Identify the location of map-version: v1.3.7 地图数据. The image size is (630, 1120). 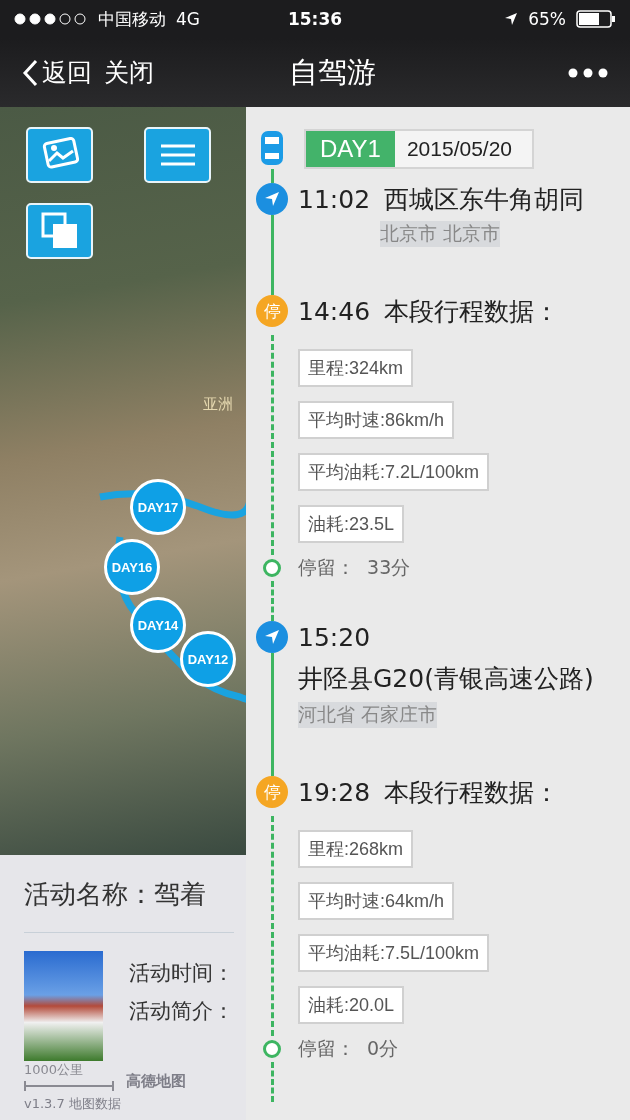
(72, 1104).